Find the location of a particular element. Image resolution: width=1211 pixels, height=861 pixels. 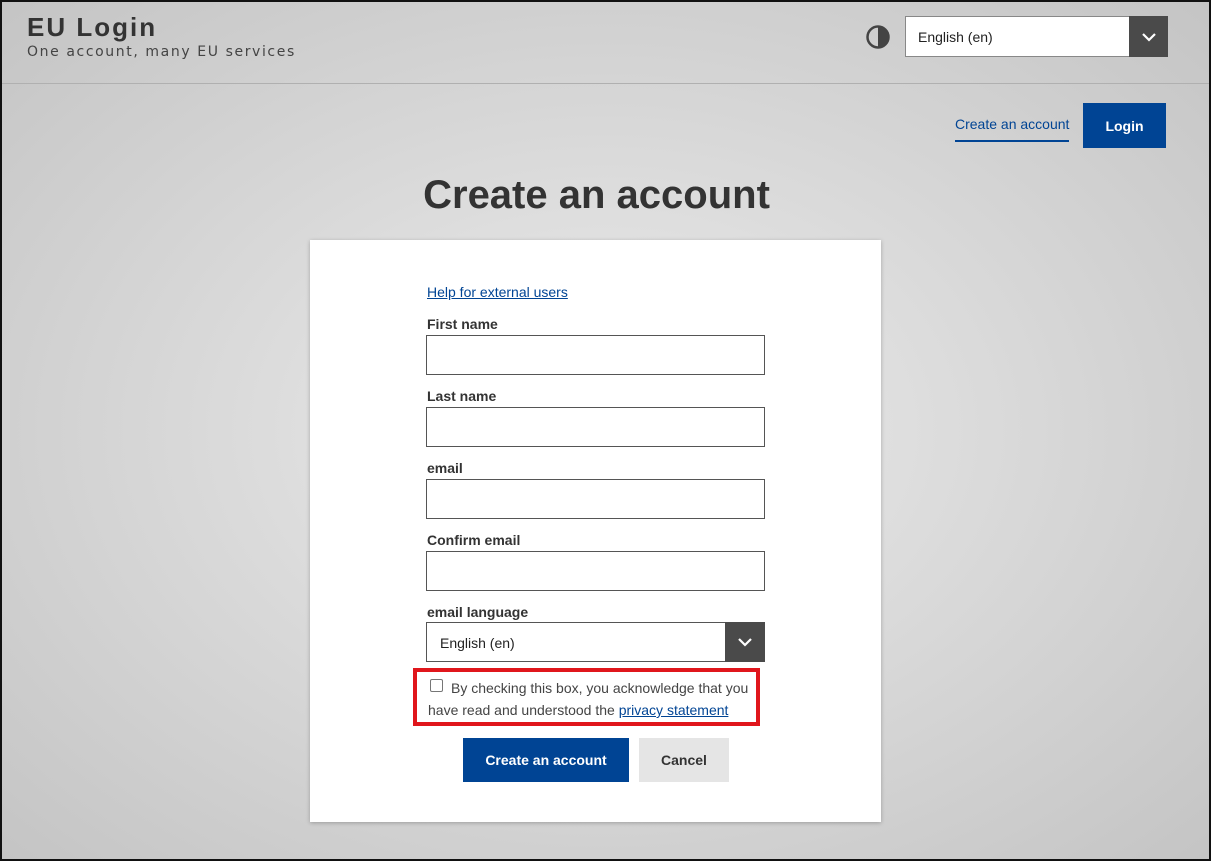

page-title: Create an account is located at coordinates (596, 195).